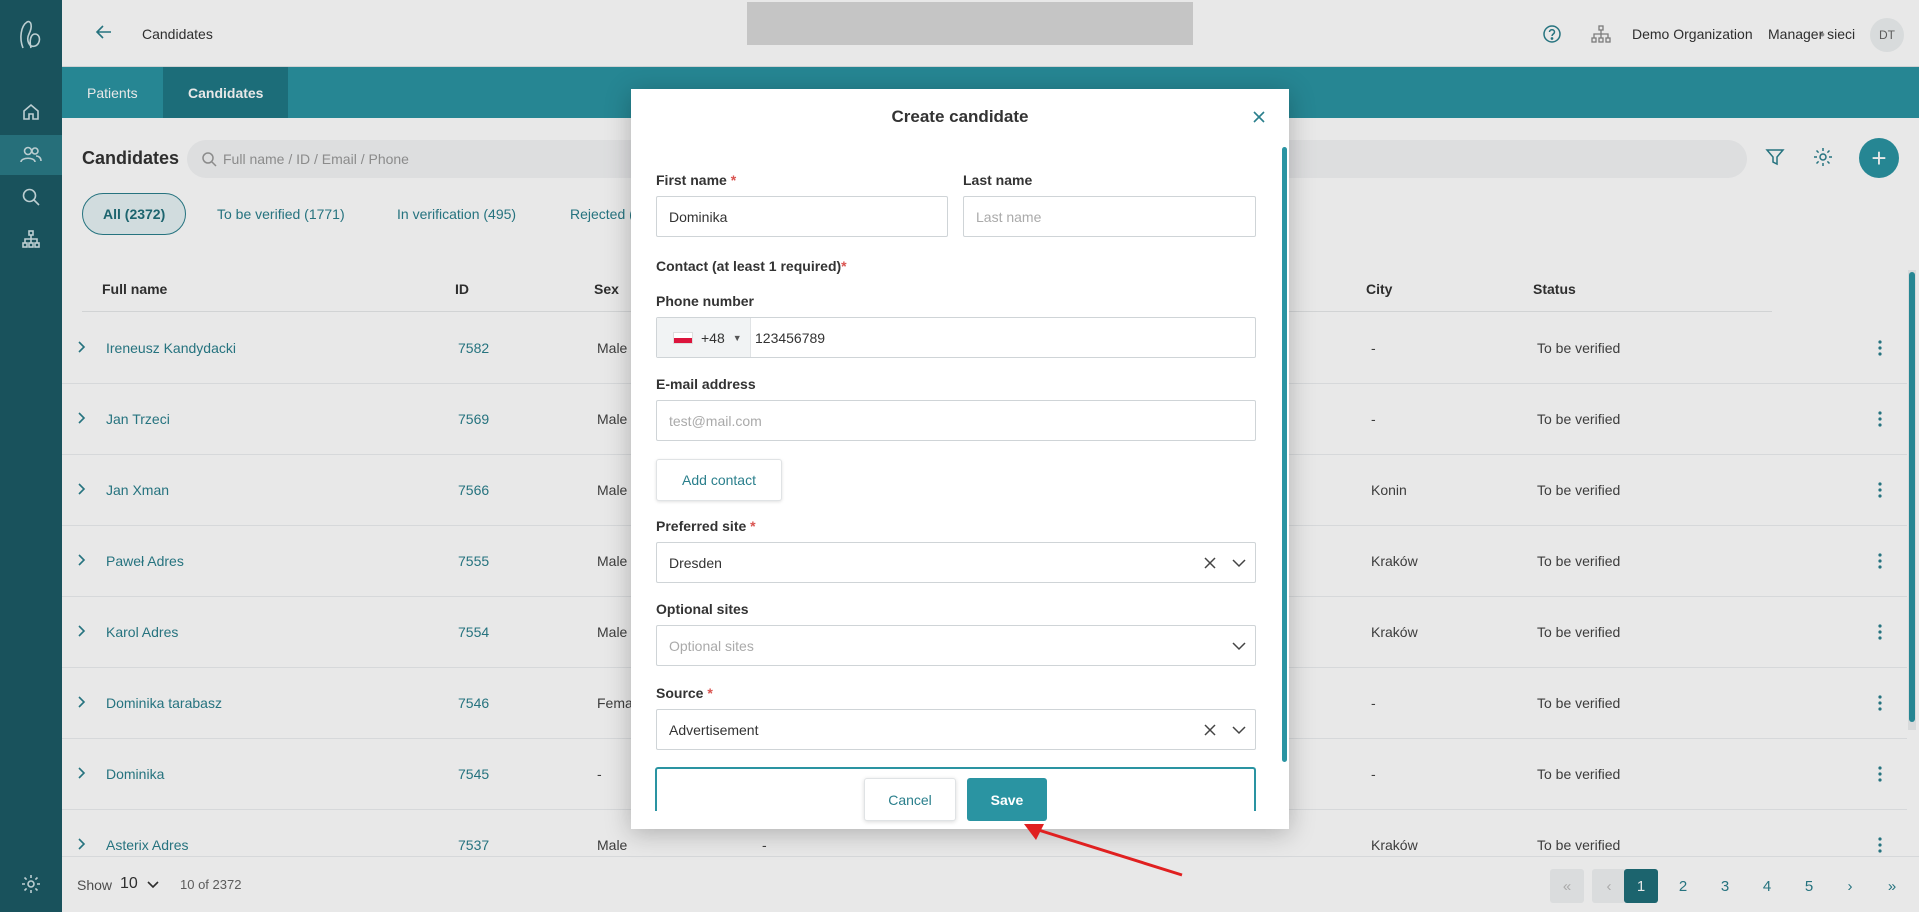  Describe the element at coordinates (1259, 117) in the screenshot. I see `close-icon` at that location.